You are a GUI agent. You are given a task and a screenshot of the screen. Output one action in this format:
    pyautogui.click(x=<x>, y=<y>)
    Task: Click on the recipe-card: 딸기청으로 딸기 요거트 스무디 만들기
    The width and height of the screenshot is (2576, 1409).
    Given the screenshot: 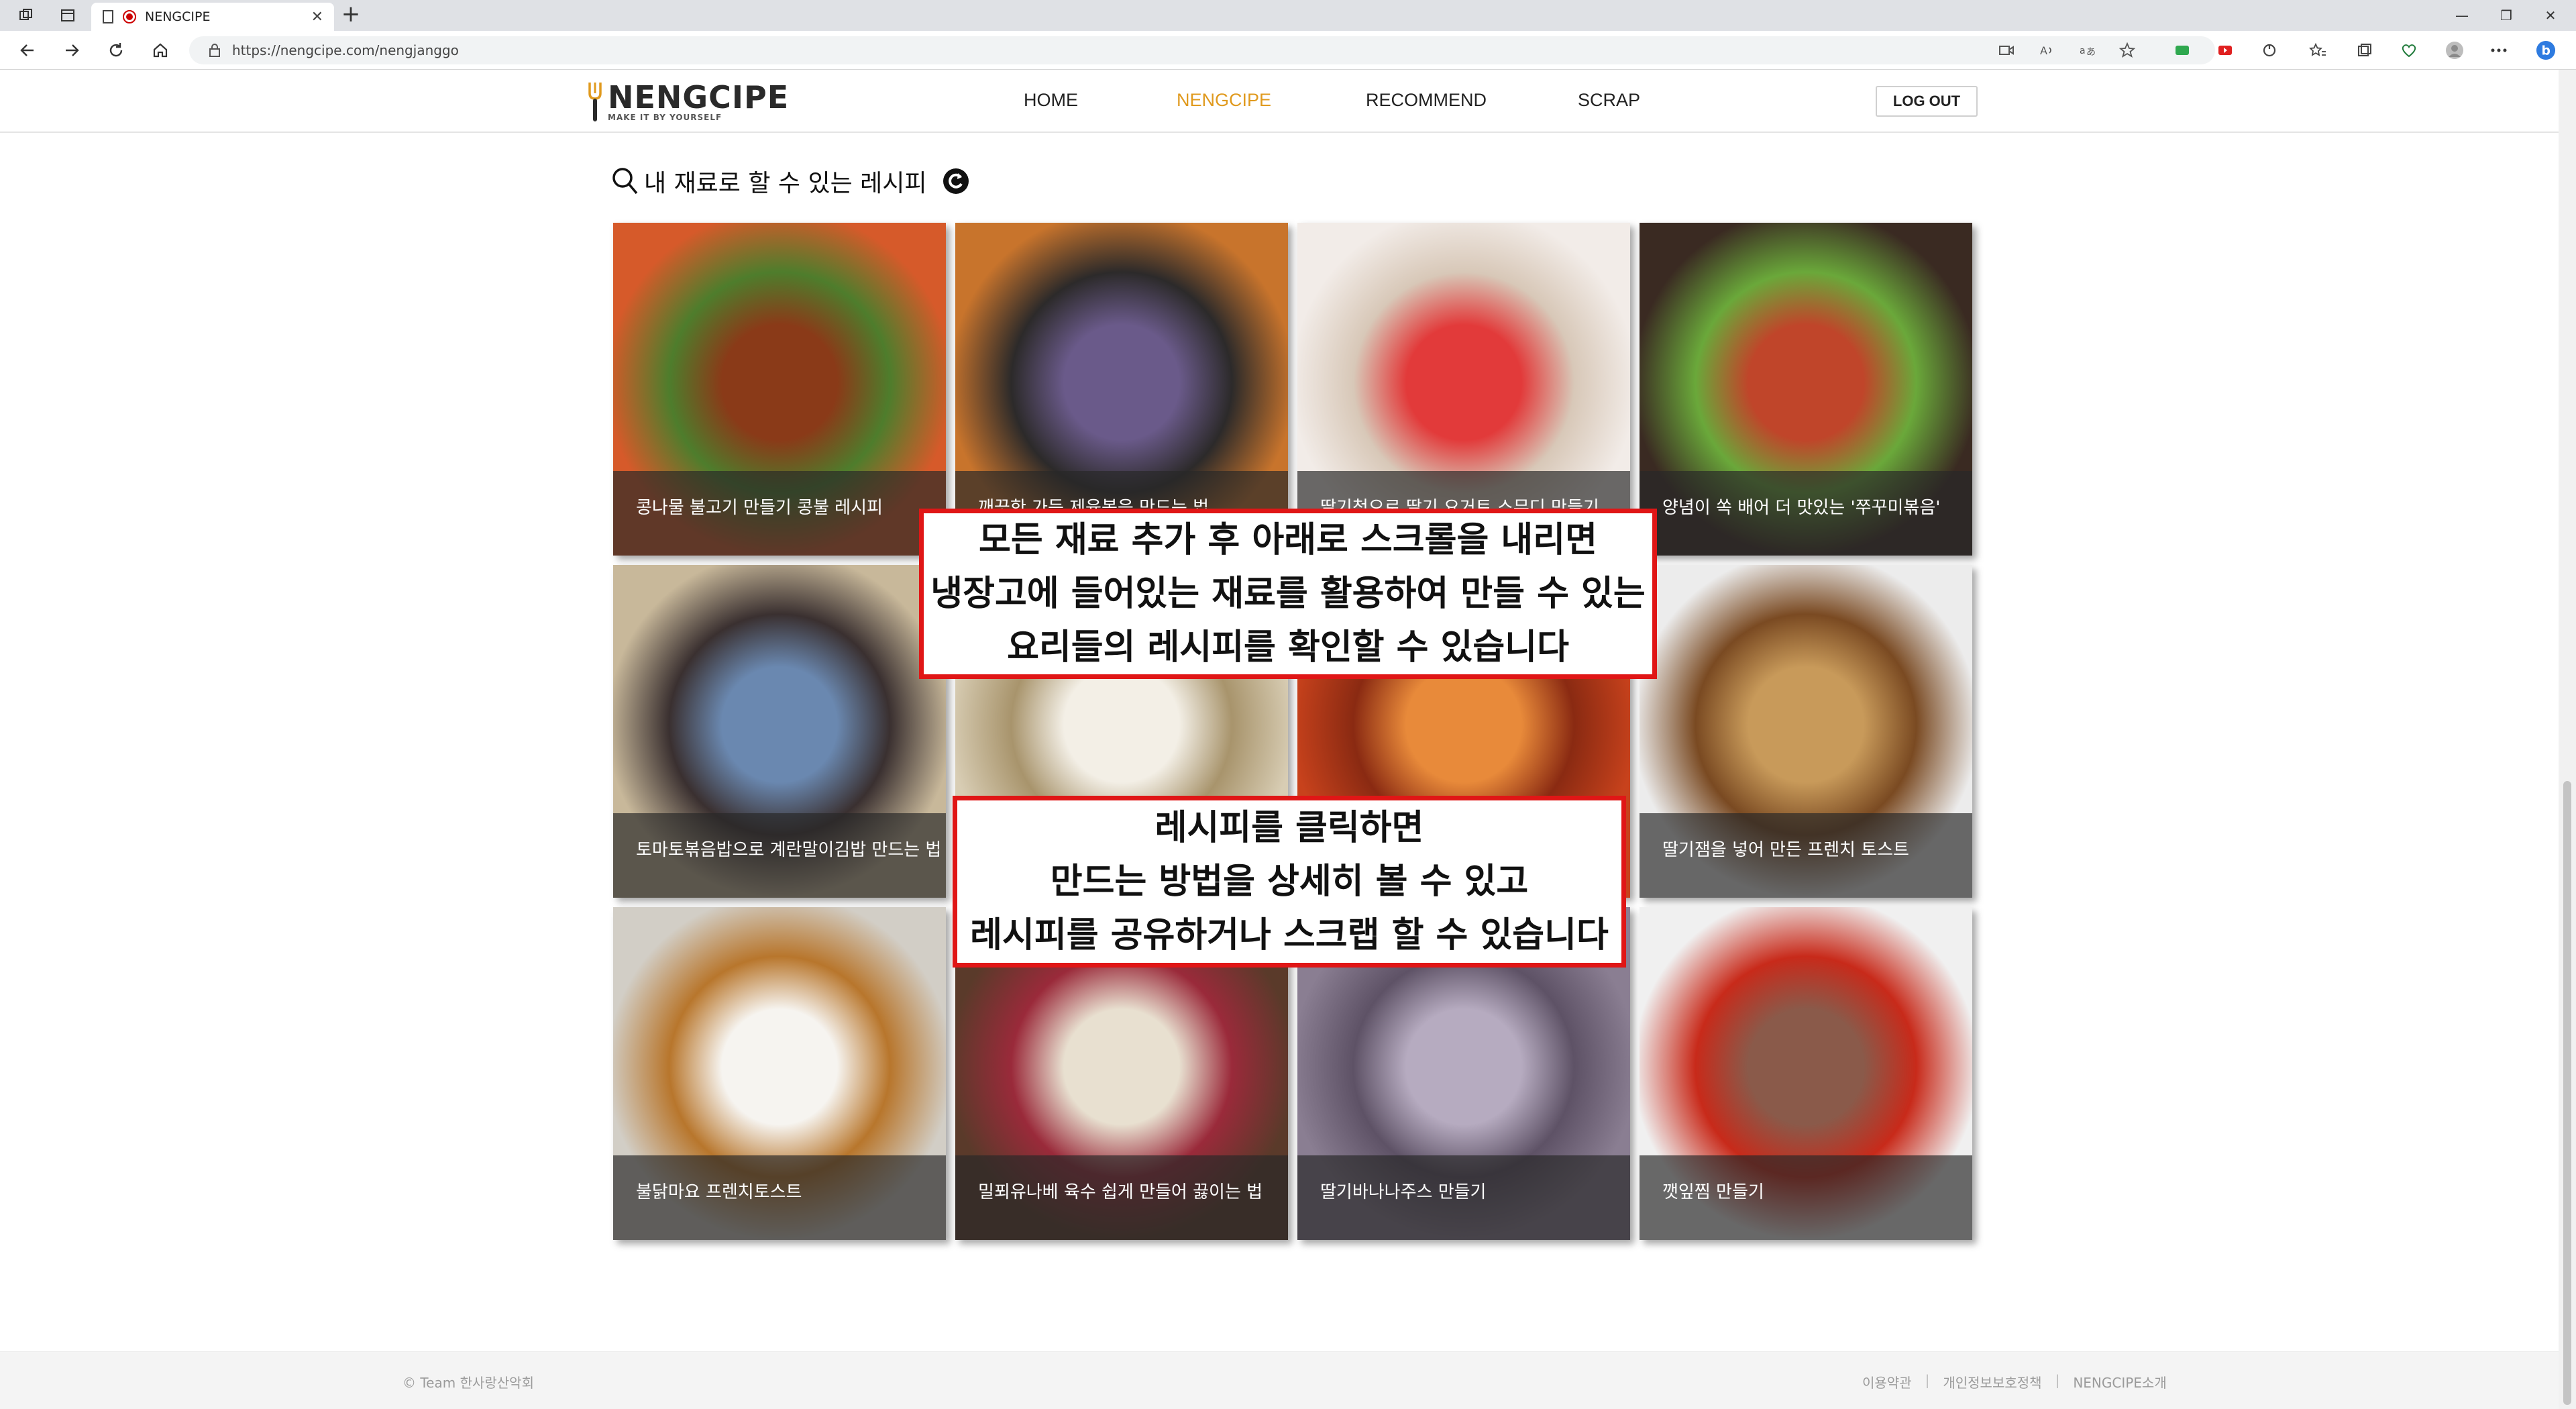 What is the action you would take?
    pyautogui.click(x=1463, y=389)
    